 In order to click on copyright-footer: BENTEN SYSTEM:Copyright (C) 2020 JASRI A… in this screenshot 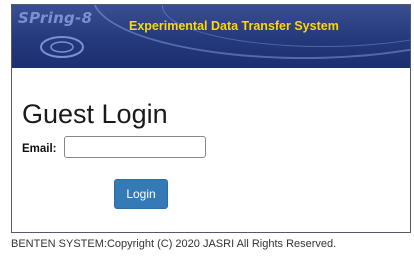, I will do `click(174, 244)`.